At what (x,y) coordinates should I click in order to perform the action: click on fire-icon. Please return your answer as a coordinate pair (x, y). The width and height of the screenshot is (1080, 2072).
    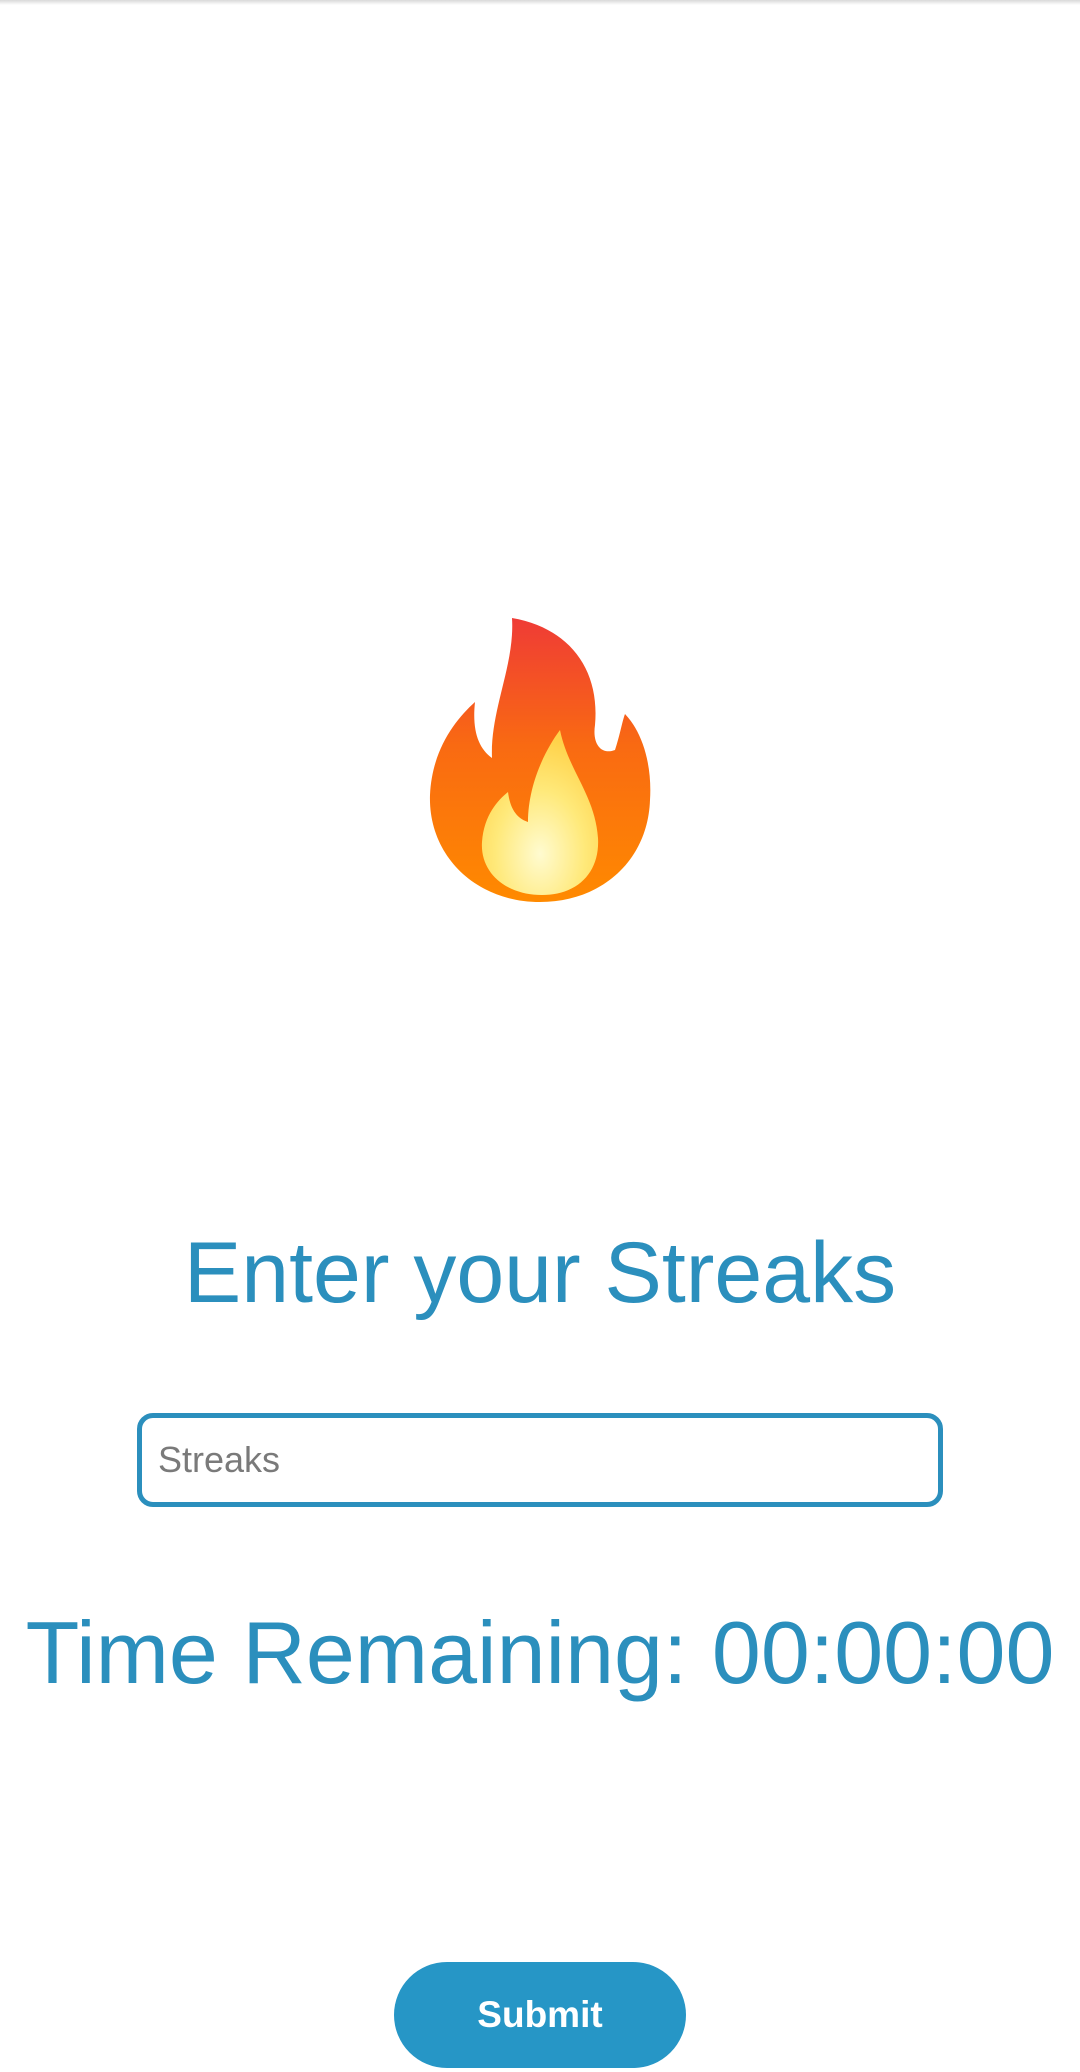
    Looking at the image, I should click on (540, 760).